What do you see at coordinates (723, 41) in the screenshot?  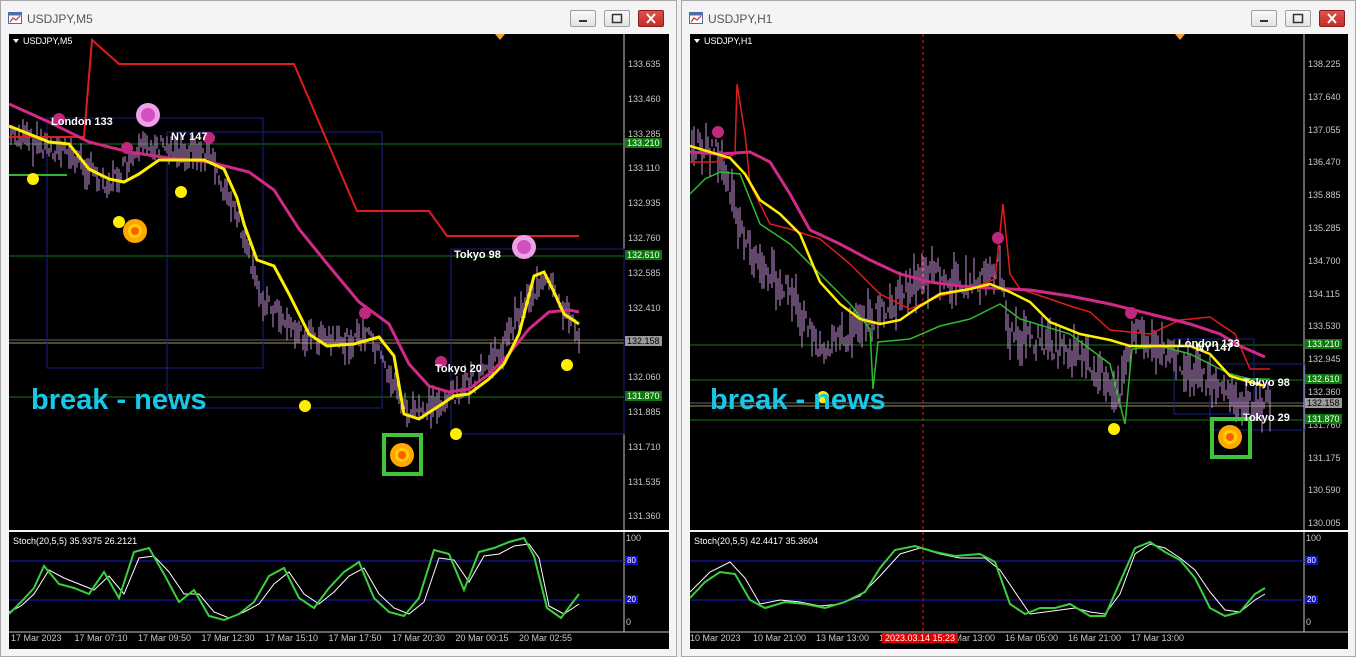 I see `chart-symbol-label: USDJPY,H1` at bounding box center [723, 41].